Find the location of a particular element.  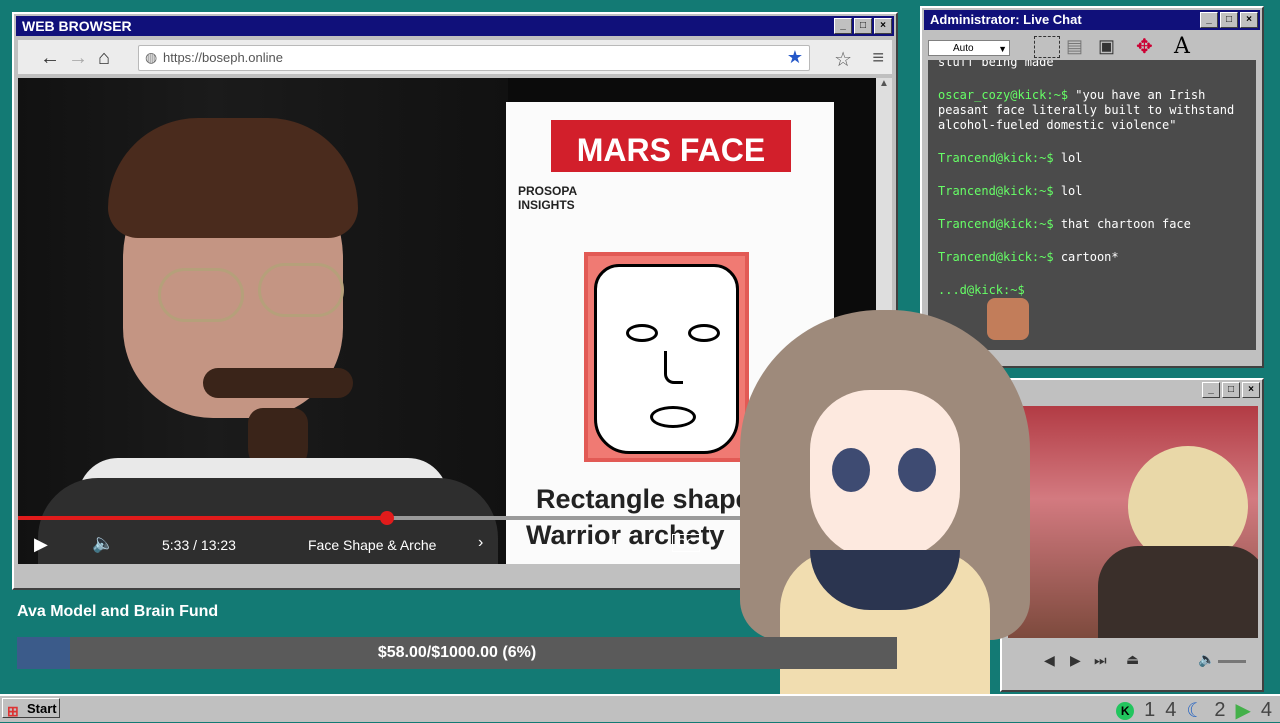

system-tray: K 1 4 ☾ 2 ▶ 4 is located at coordinates (1194, 710).